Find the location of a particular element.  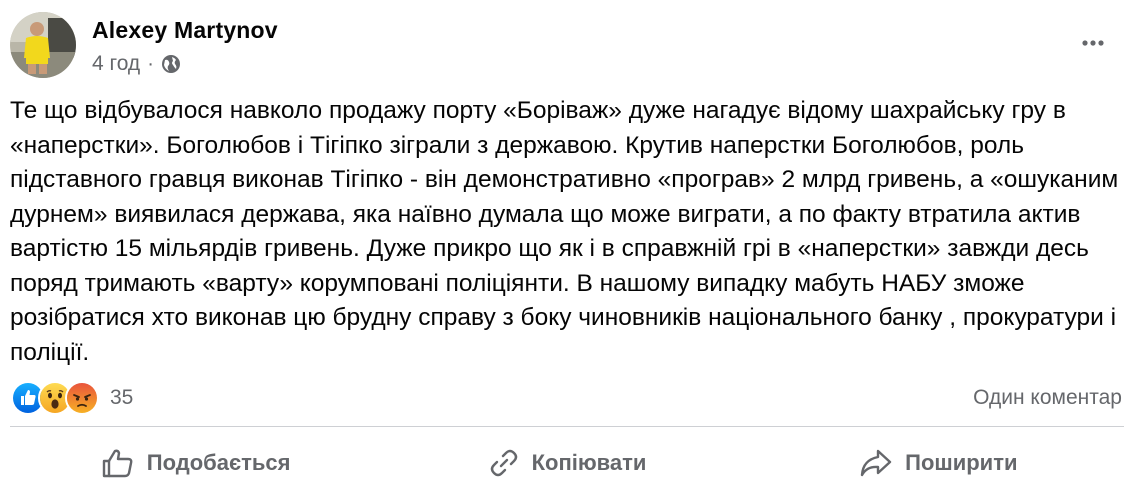

angry-icon is located at coordinates (82, 398).